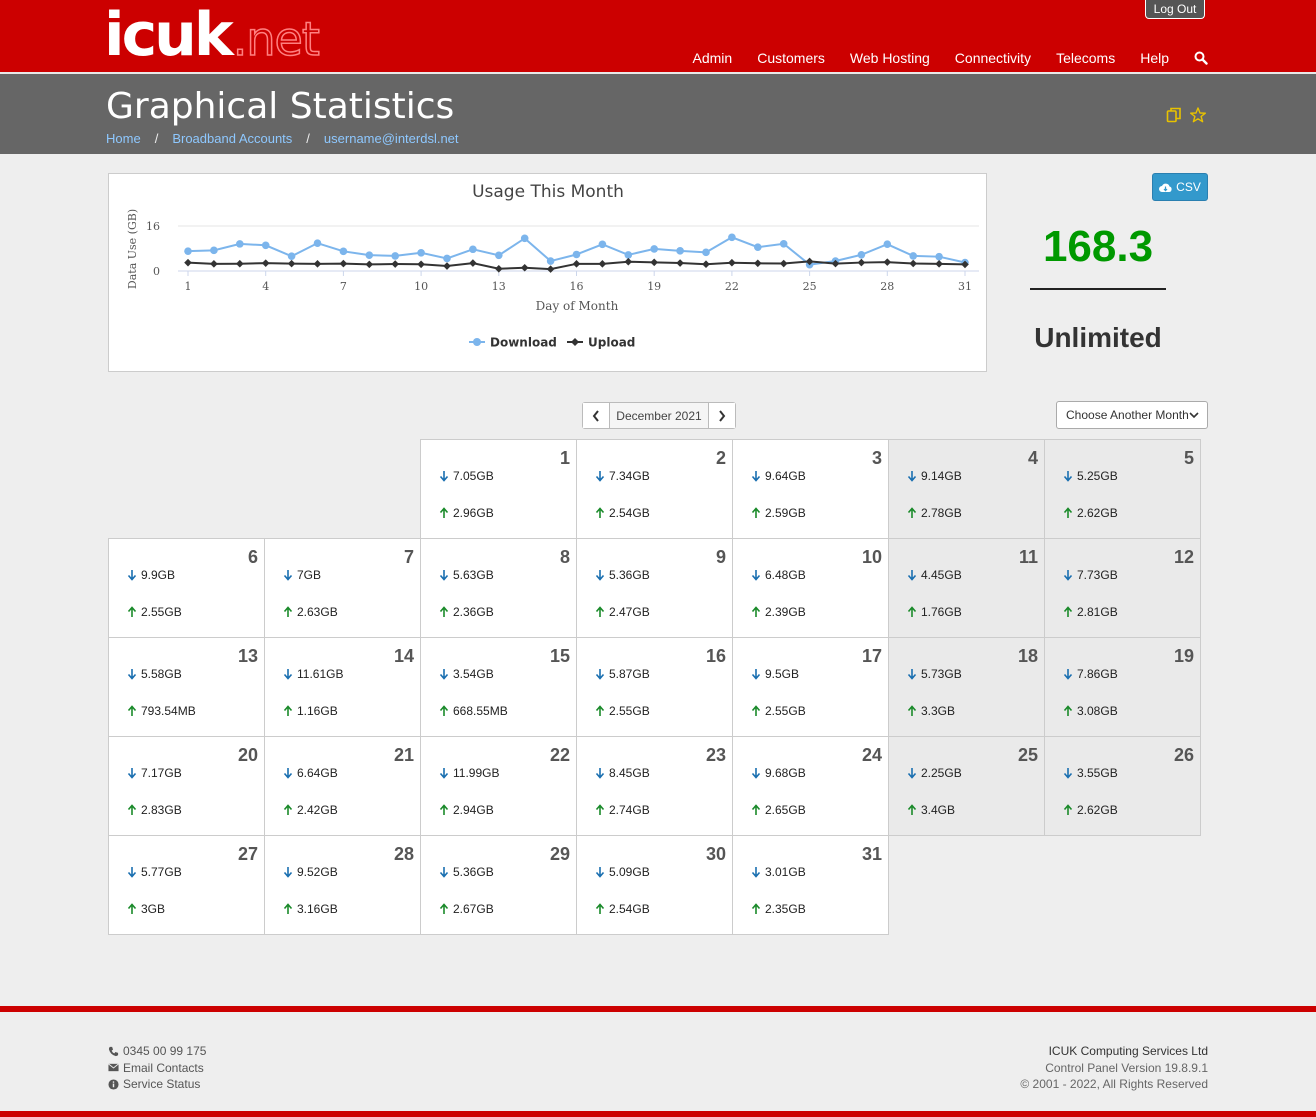 The height and width of the screenshot is (1117, 1316). I want to click on legend-download-label: Download, so click(523, 343).